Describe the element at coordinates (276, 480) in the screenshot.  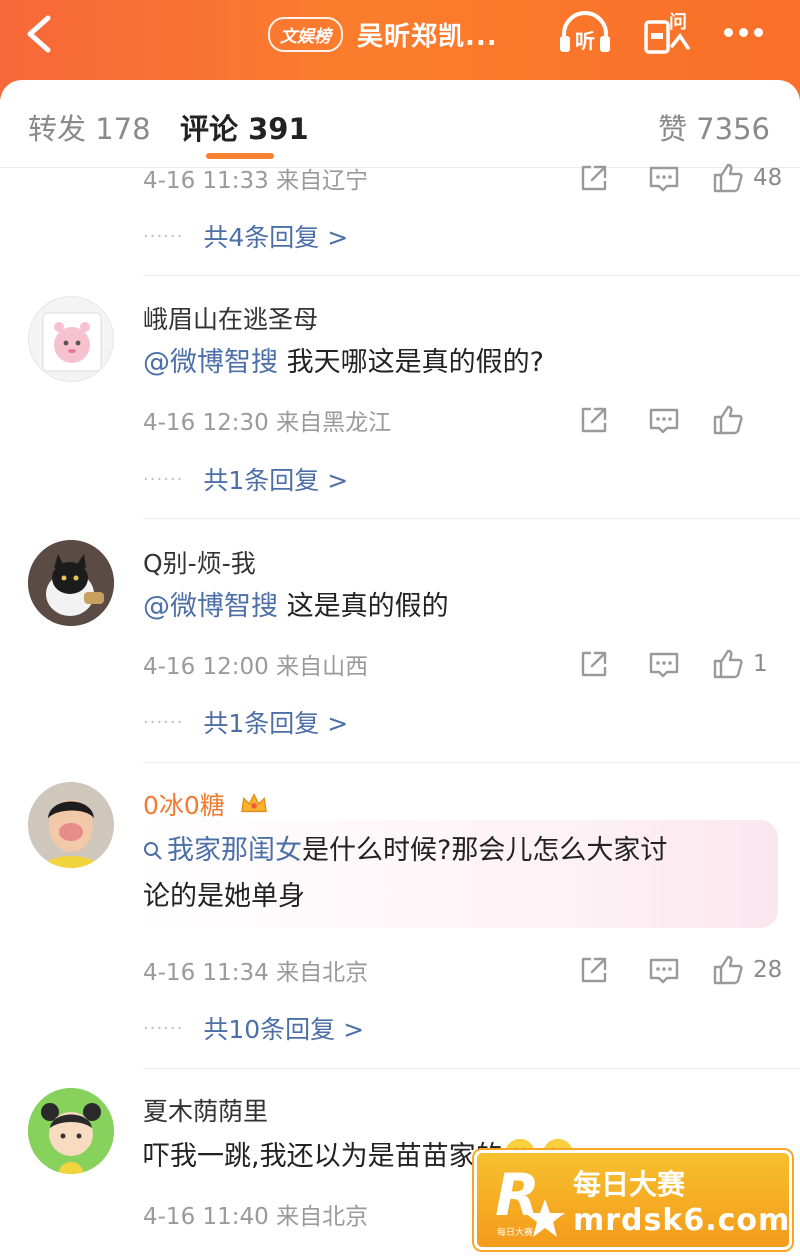
I see `reply-count: 共1条回复 >` at that location.